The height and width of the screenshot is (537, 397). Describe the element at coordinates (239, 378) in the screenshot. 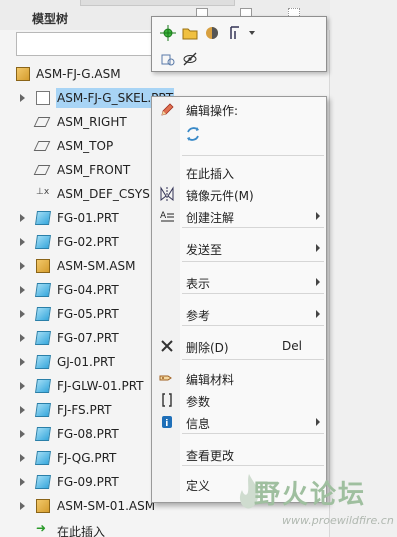

I see `menu-item: 编辑材料` at that location.